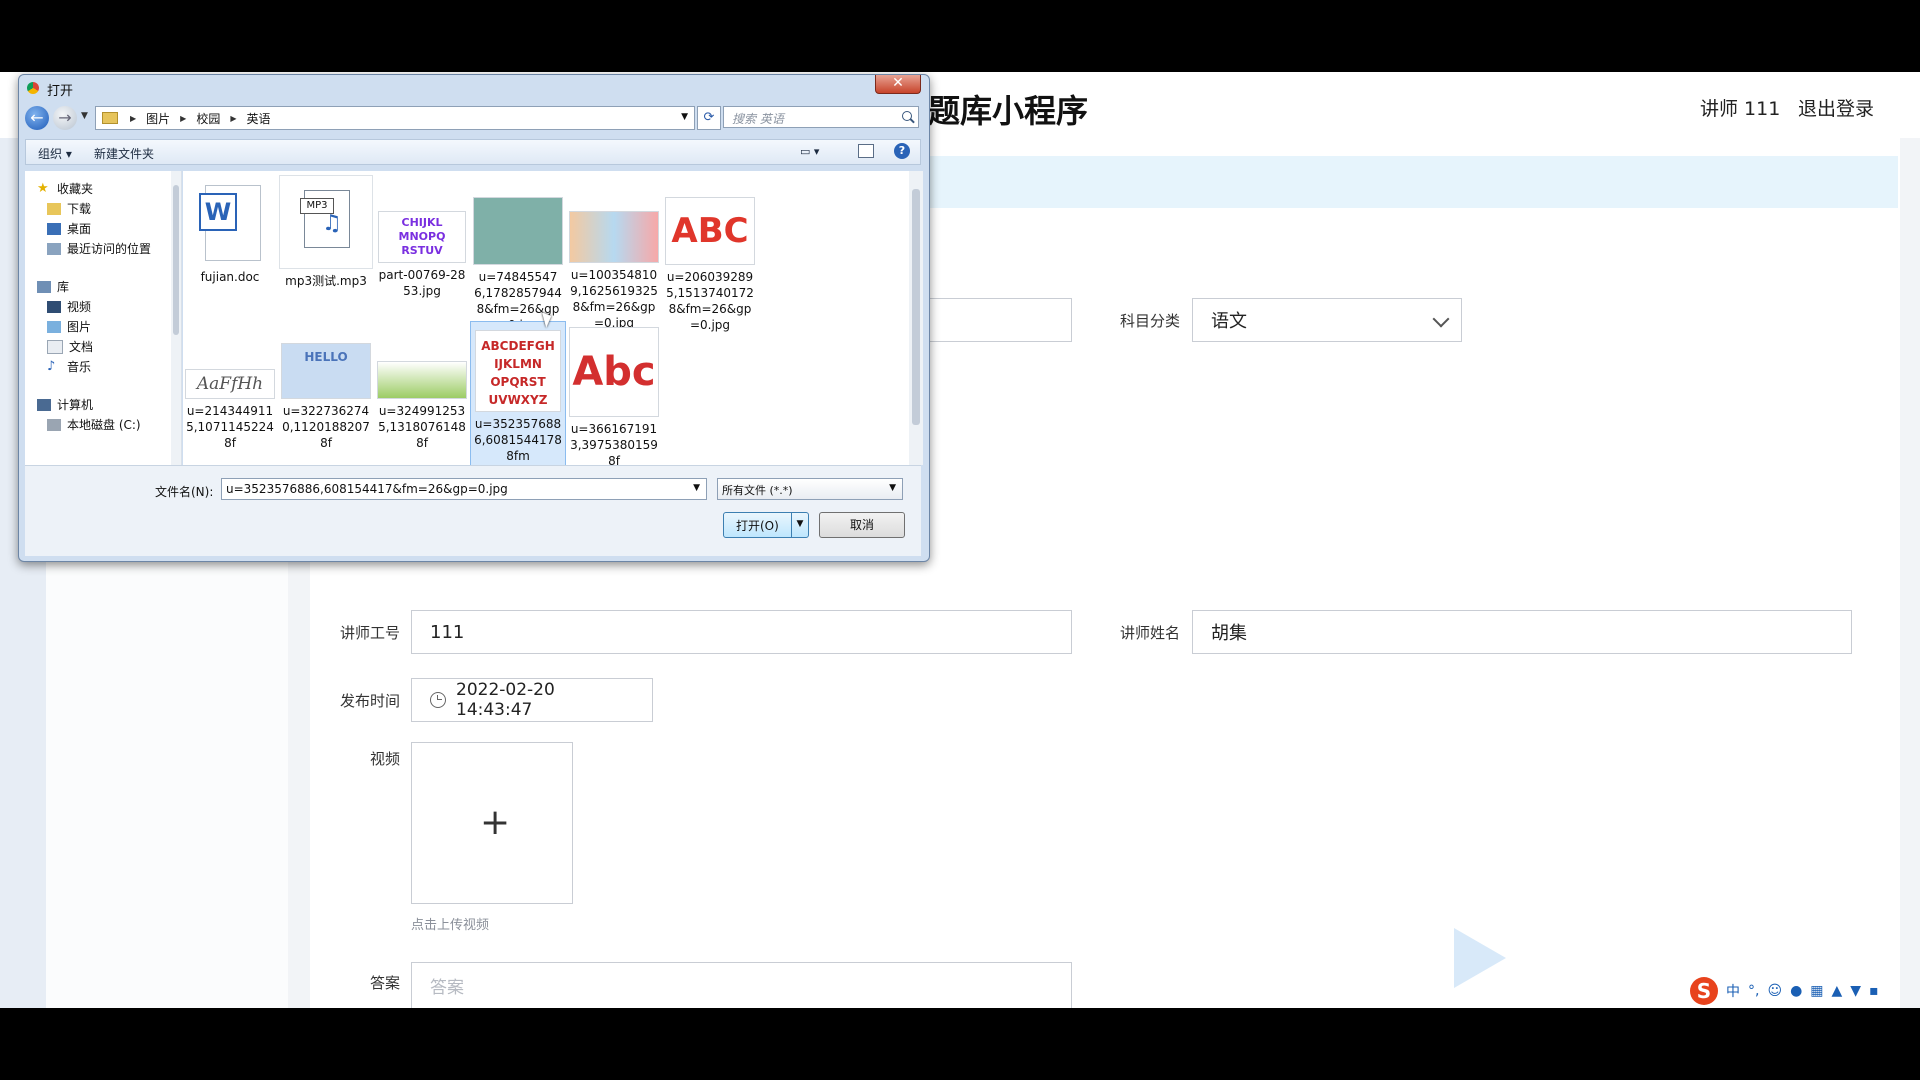 Image resolution: width=1920 pixels, height=1080 pixels. What do you see at coordinates (710, 231) in the screenshot?
I see `image-thumbnail: ABC` at bounding box center [710, 231].